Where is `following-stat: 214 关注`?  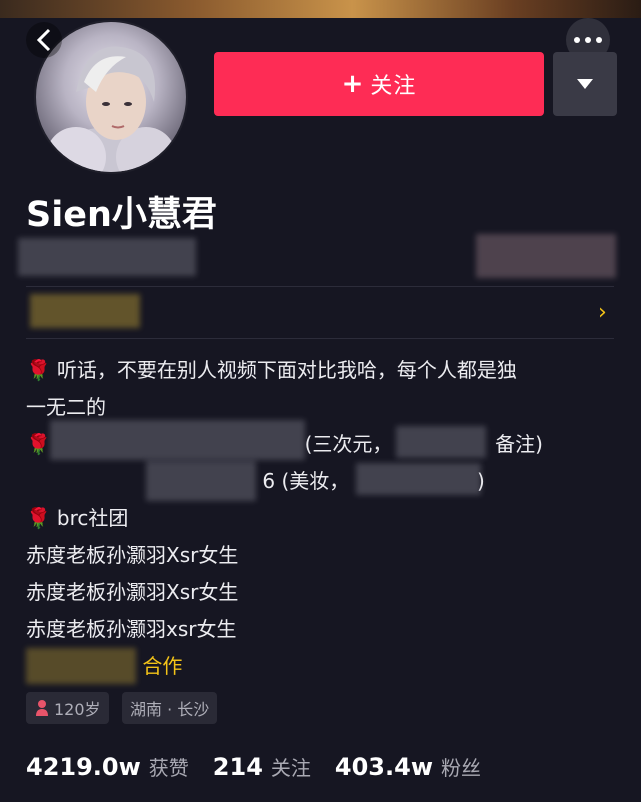 following-stat: 214 关注 is located at coordinates (262, 766).